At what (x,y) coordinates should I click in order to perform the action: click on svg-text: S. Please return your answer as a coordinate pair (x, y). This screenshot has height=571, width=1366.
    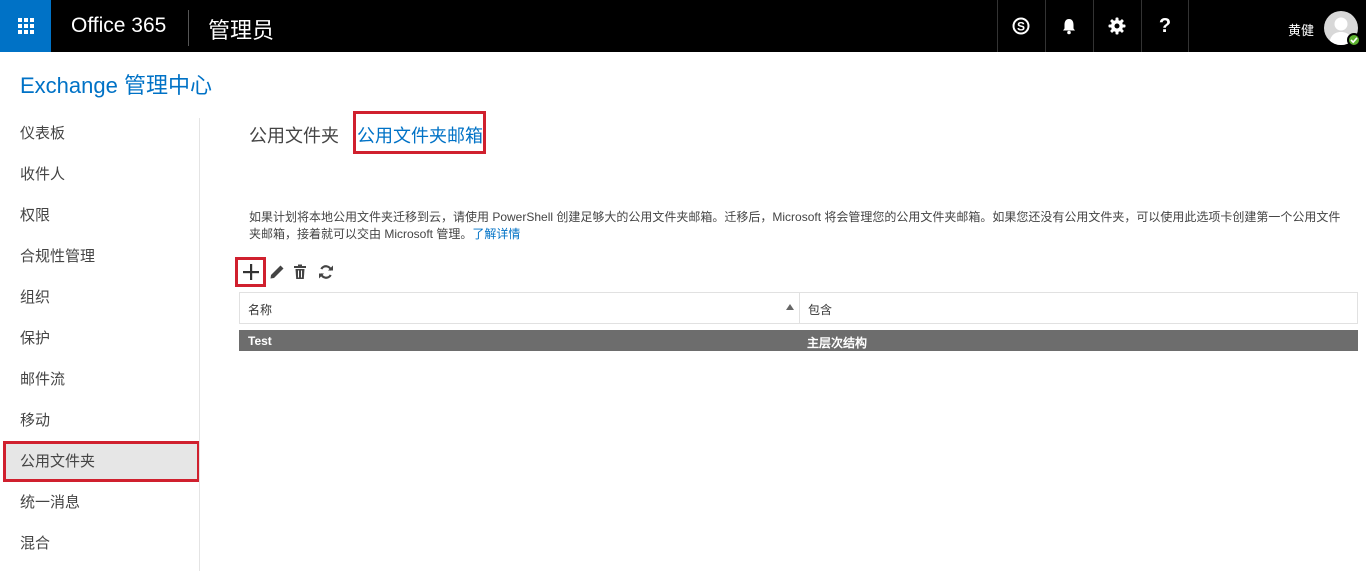
    Looking at the image, I should click on (1021, 27).